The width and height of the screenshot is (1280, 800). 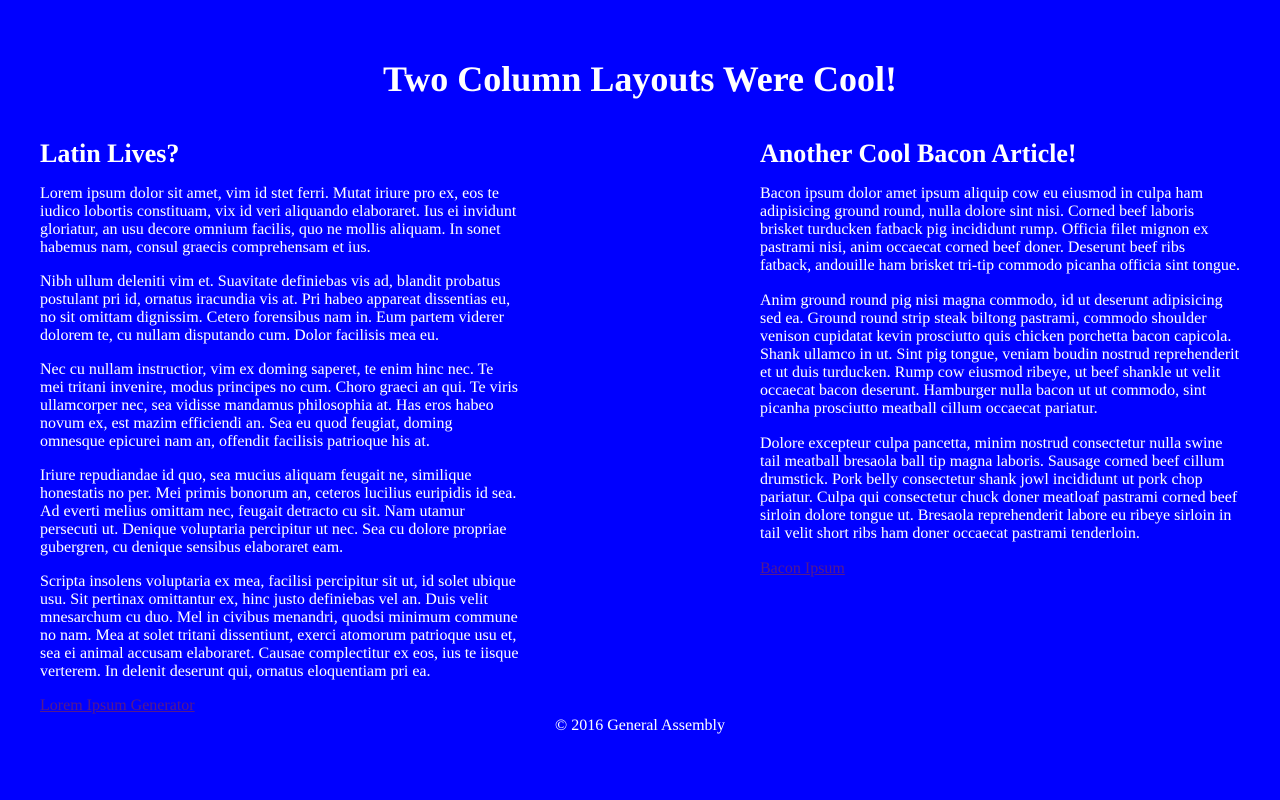 I want to click on right-article-heading: Another Cool Bacon Article!, so click(x=918, y=153).